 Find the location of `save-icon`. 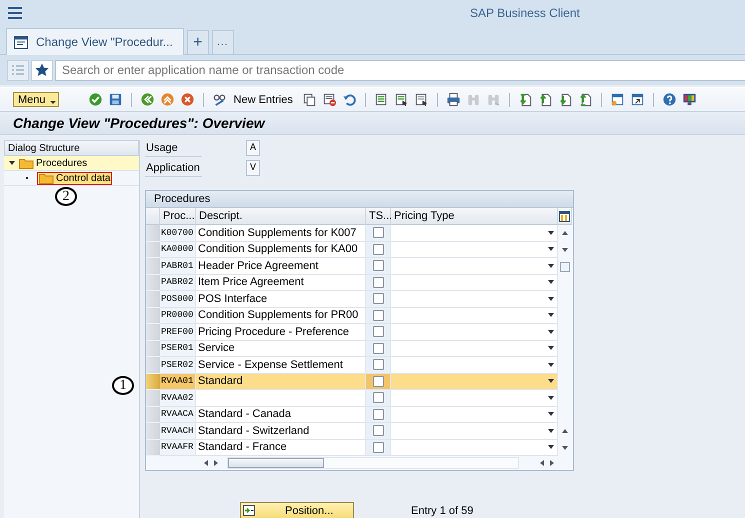

save-icon is located at coordinates (115, 99).